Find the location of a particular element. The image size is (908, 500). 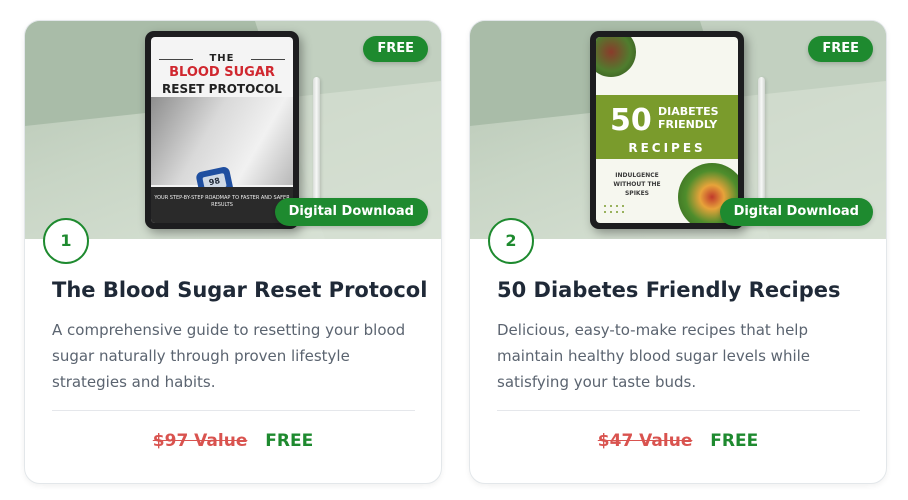

original-price: $97 Value is located at coordinates (200, 441).